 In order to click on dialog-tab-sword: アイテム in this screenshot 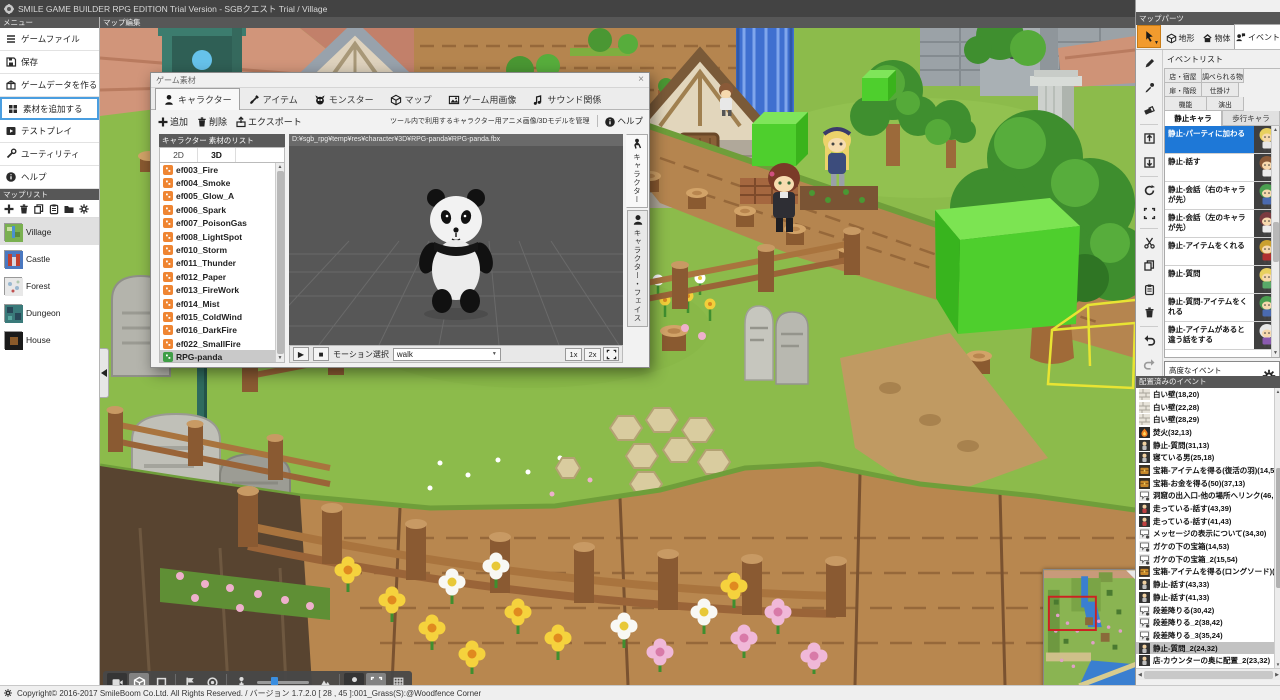, I will do `click(273, 99)`.